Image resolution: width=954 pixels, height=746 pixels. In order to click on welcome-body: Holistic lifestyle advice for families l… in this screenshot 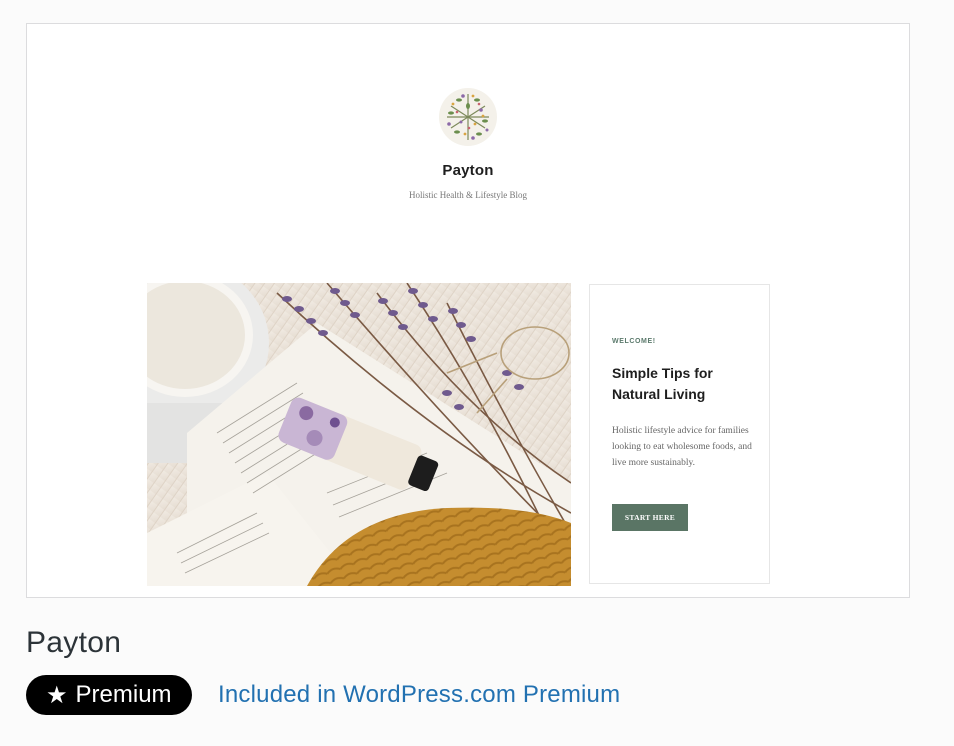, I will do `click(682, 447)`.